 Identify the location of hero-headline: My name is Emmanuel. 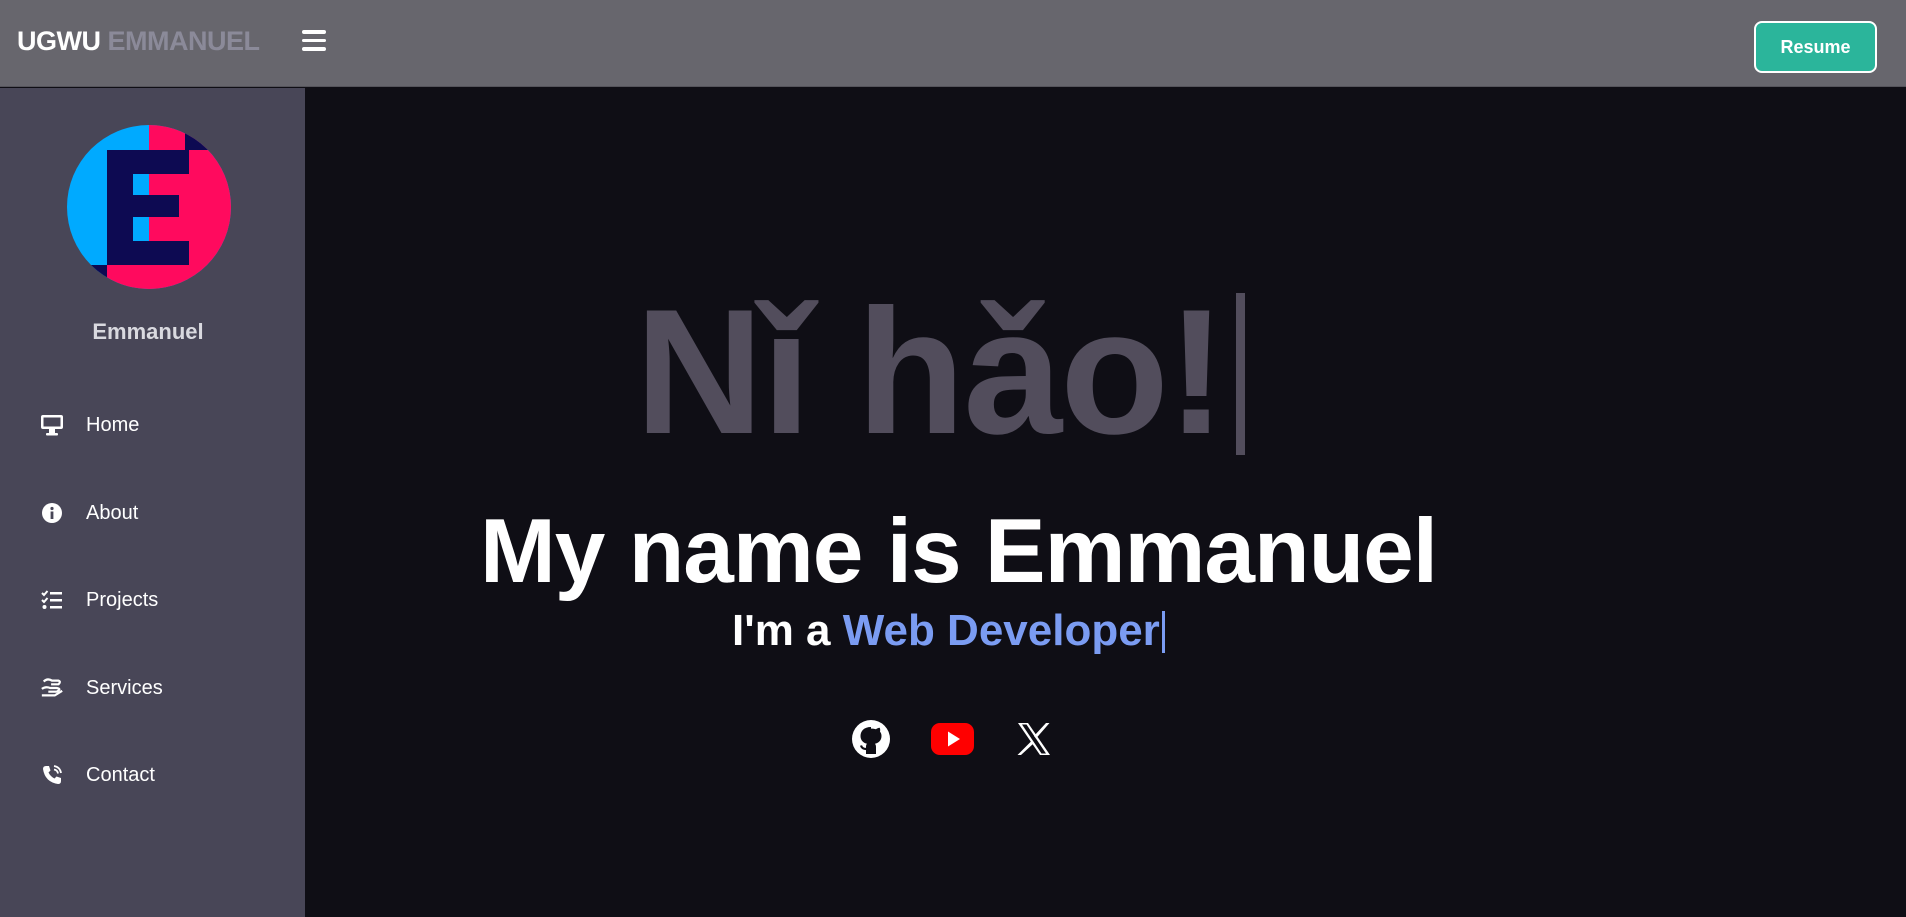
(959, 551).